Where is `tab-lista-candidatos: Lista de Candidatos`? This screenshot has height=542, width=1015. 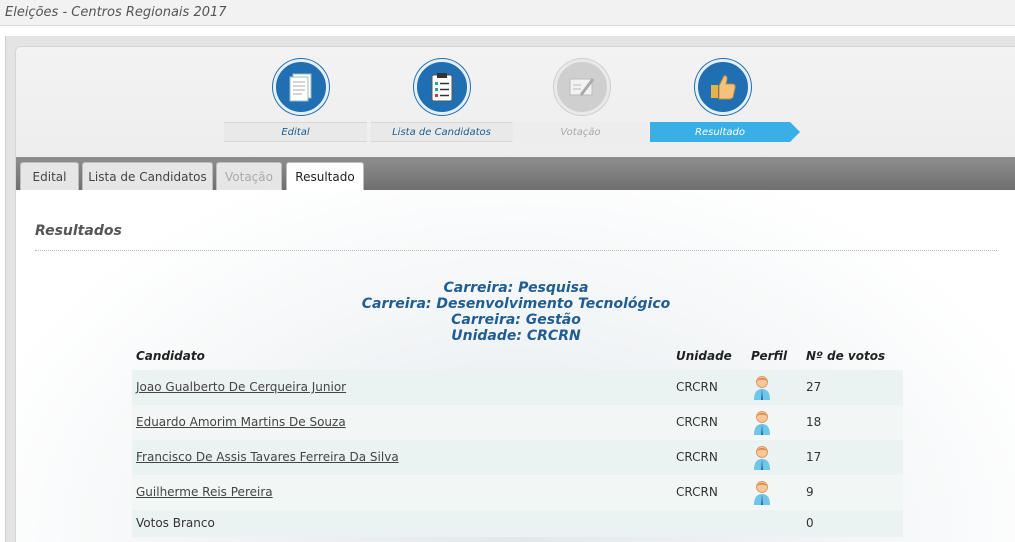
tab-lista-candidatos: Lista de Candidatos is located at coordinates (147, 176).